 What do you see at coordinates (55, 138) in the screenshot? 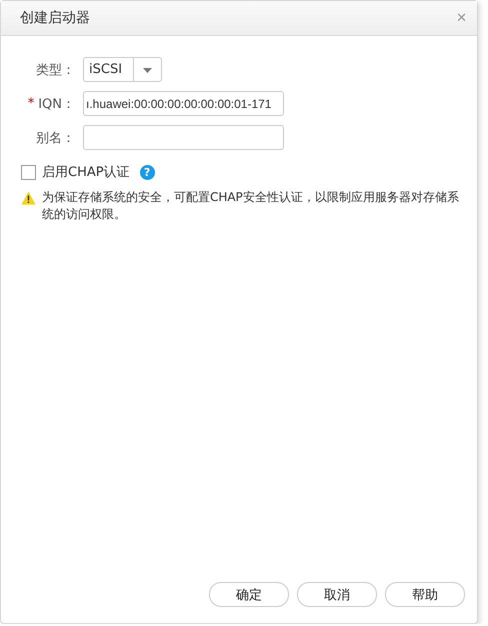
I see `field-label: 别名：` at bounding box center [55, 138].